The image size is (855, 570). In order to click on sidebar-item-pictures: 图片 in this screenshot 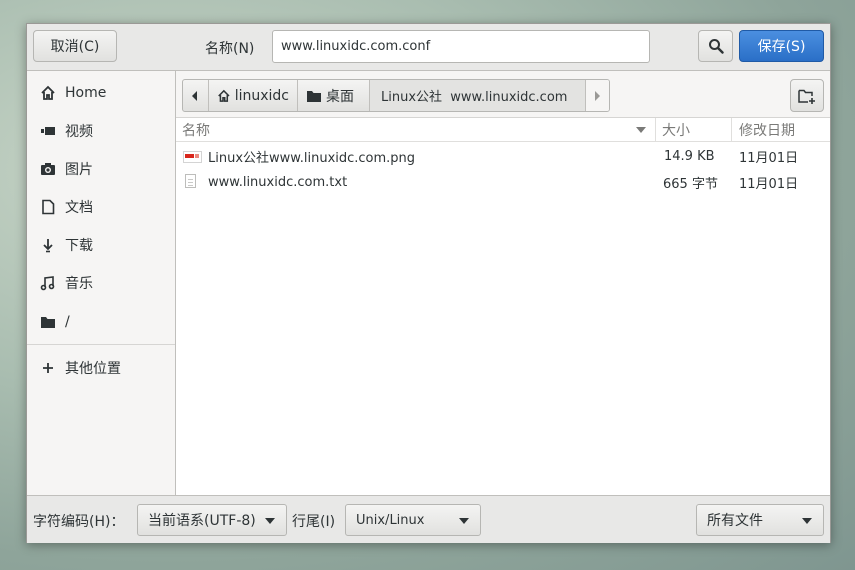, I will do `click(101, 169)`.